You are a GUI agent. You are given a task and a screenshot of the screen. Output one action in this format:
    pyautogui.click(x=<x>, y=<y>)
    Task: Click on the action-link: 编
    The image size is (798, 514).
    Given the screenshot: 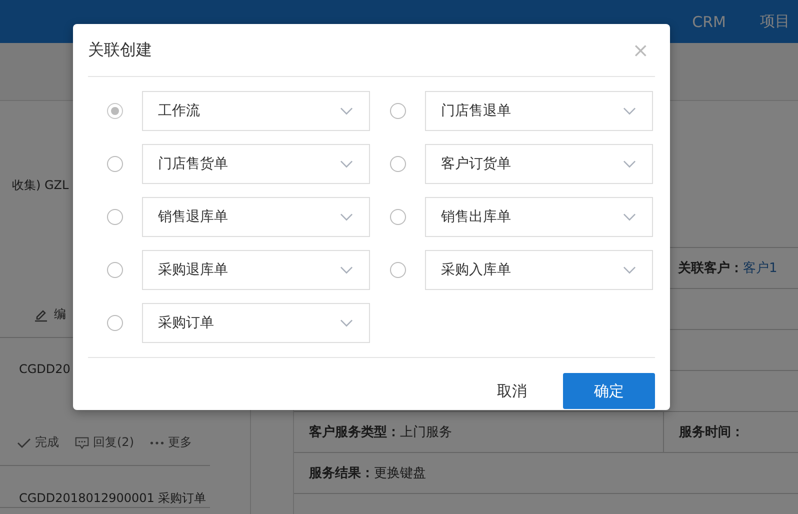 What is the action you would take?
    pyautogui.click(x=60, y=314)
    